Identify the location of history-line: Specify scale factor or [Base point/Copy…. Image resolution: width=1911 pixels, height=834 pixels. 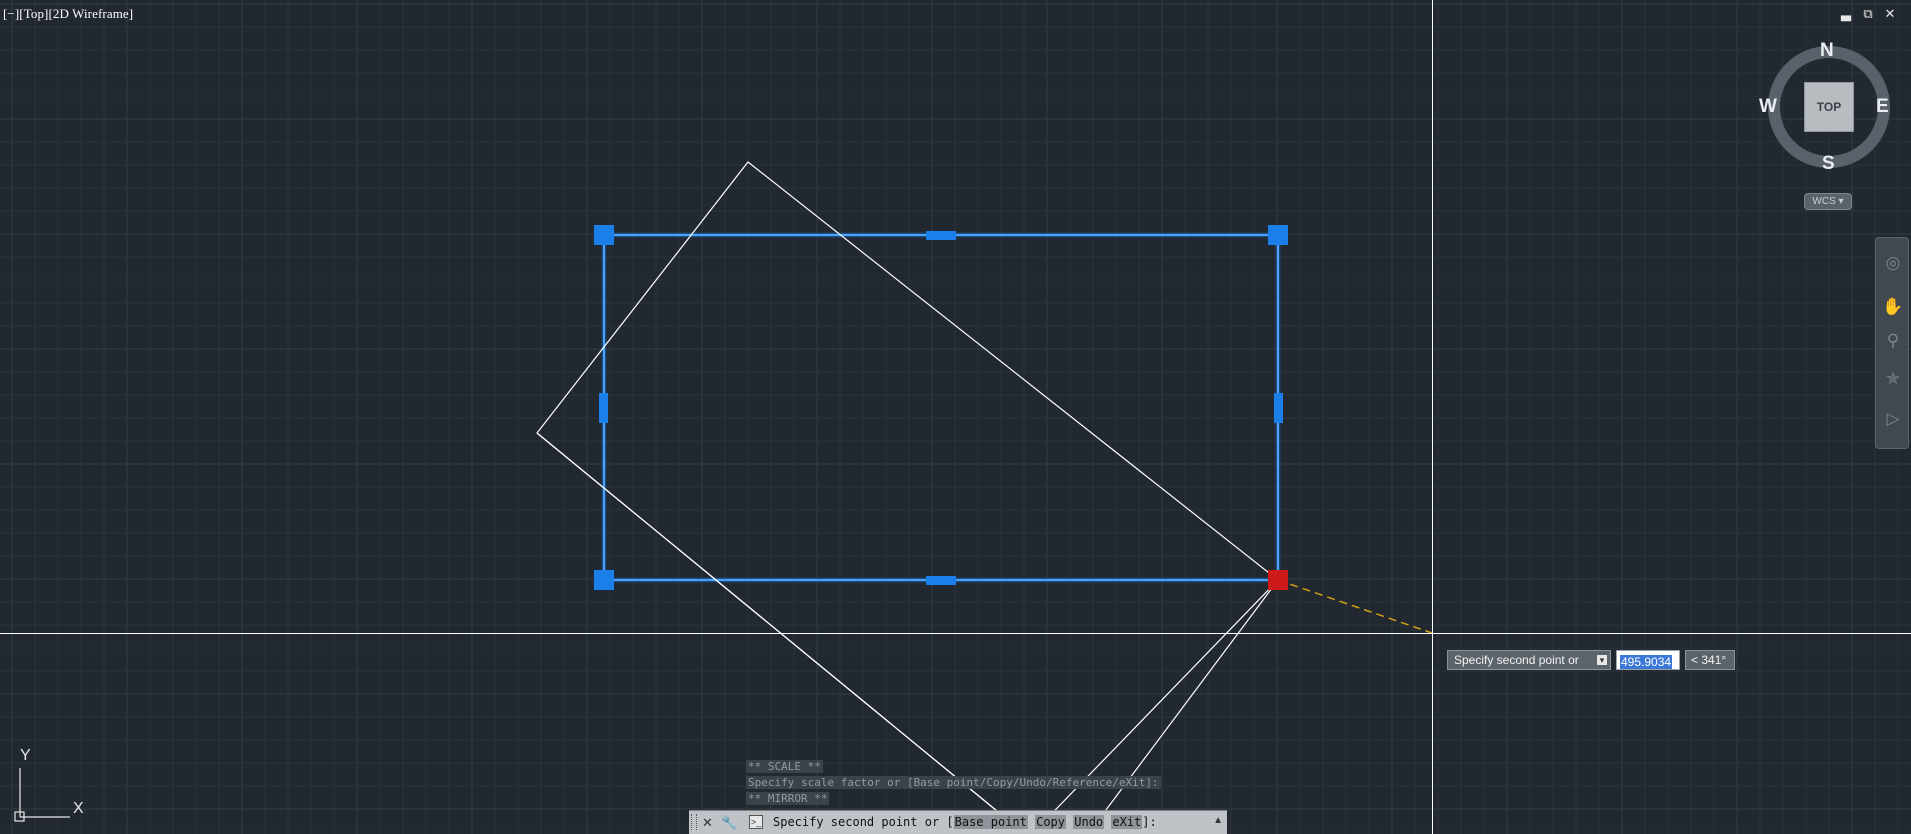
(953, 782).